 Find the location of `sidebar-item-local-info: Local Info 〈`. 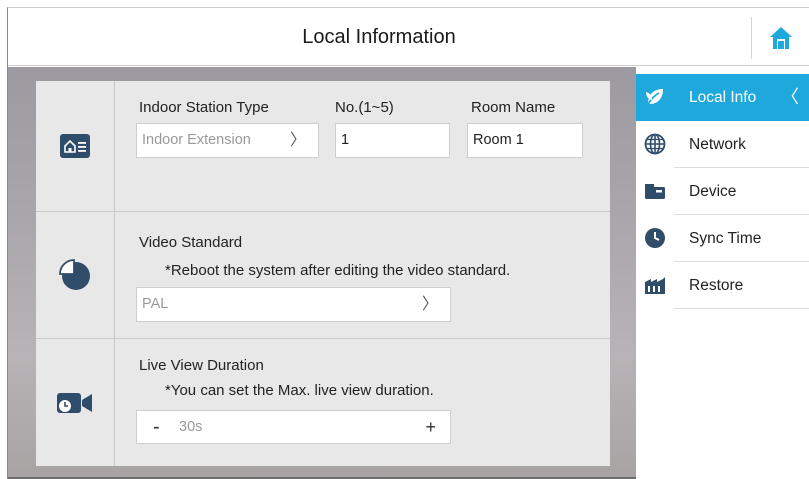

sidebar-item-local-info: Local Info 〈 is located at coordinates (722, 97).